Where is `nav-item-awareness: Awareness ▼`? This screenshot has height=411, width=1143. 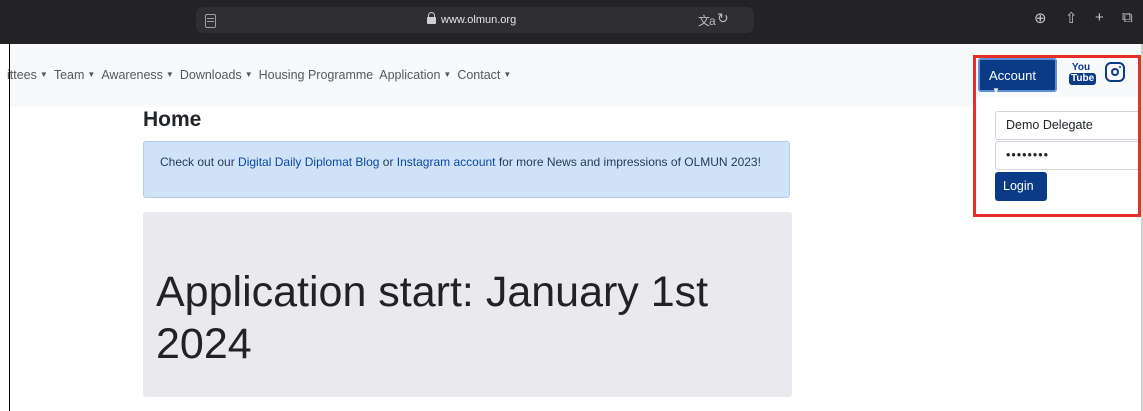
nav-item-awareness: Awareness ▼ is located at coordinates (137, 75).